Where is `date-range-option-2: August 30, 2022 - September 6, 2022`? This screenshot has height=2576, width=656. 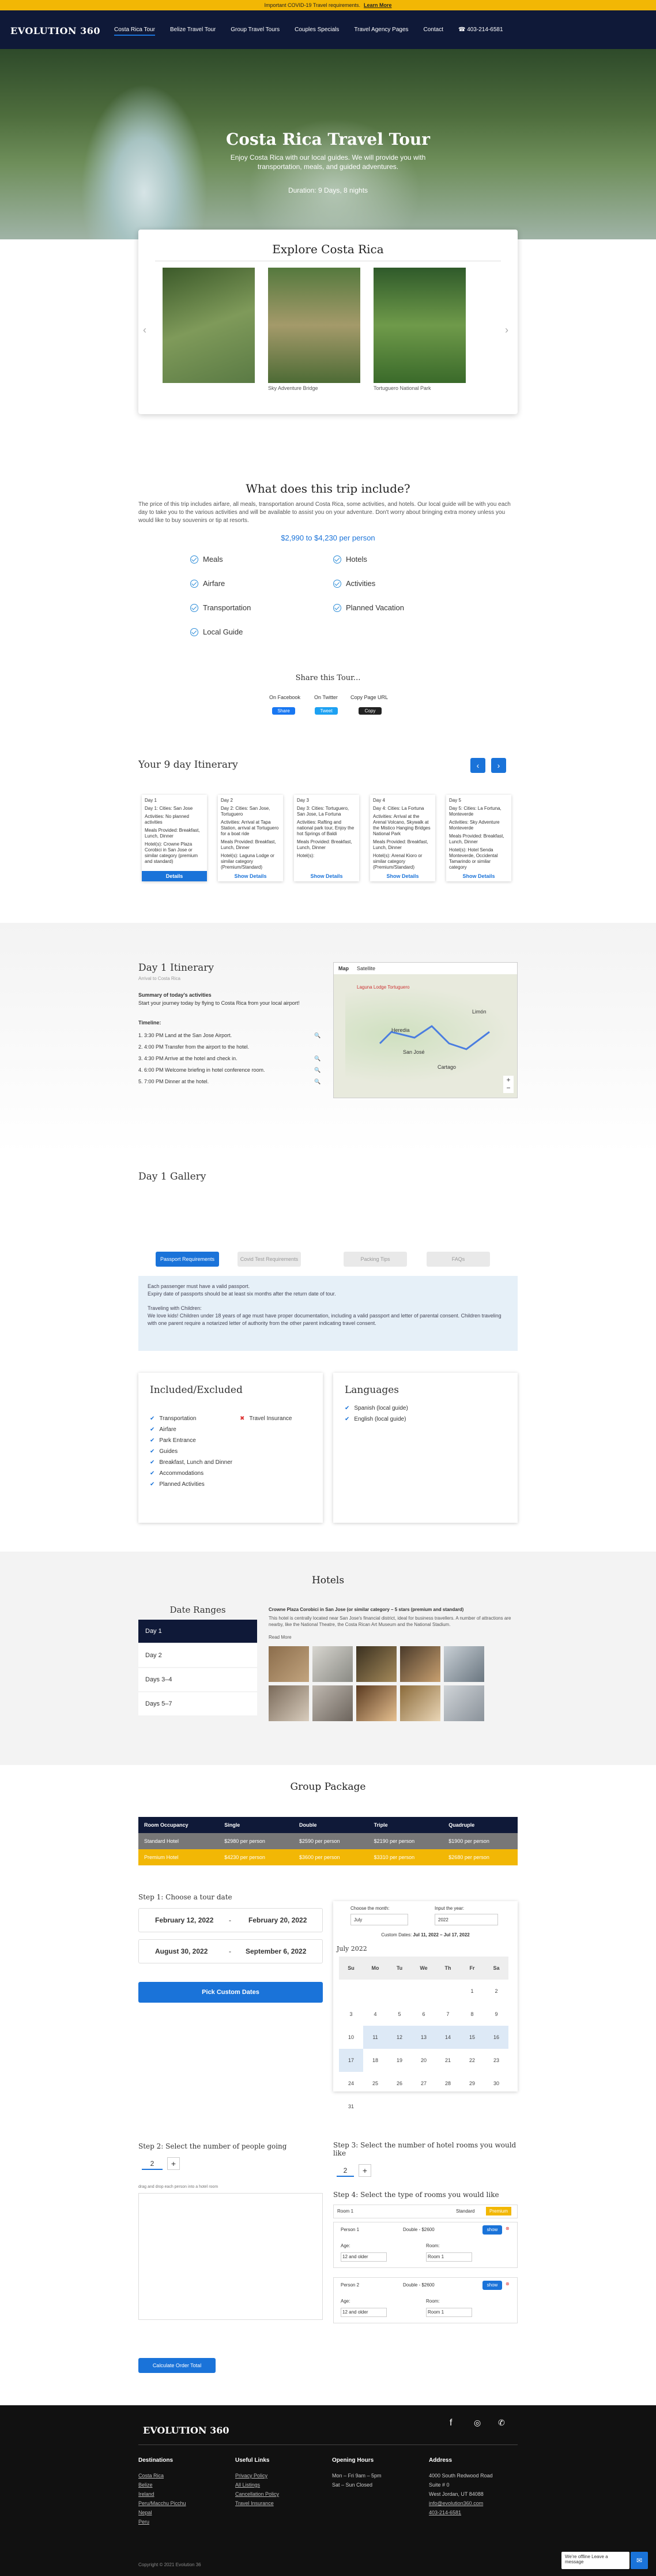
date-range-option-2: August 30, 2022 - September 6, 2022 is located at coordinates (230, 1951).